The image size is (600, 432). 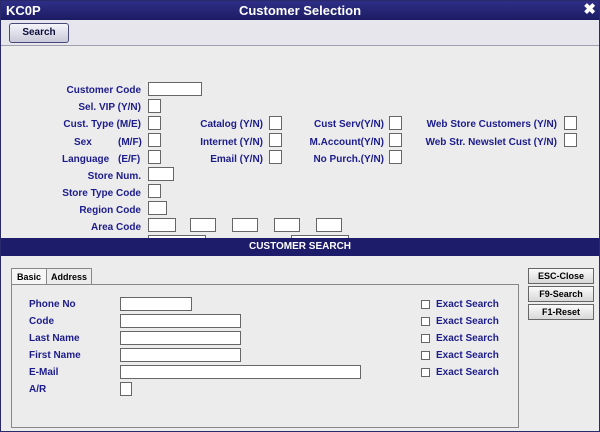 I want to click on sel-vip-label: Sel. VIP (Y/N), so click(x=109, y=107).